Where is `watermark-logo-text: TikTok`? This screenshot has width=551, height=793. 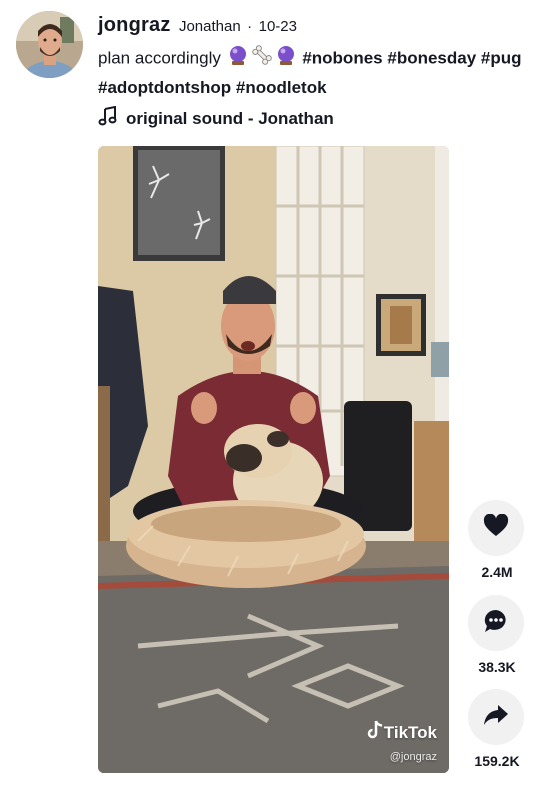 watermark-logo-text: TikTok is located at coordinates (410, 732).